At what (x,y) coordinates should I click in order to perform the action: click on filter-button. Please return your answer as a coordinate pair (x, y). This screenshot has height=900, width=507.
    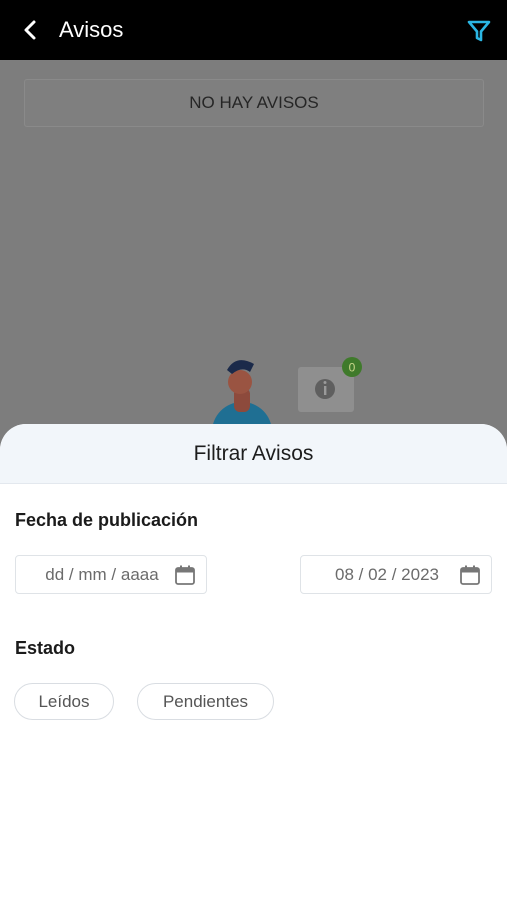
    Looking at the image, I should click on (479, 31).